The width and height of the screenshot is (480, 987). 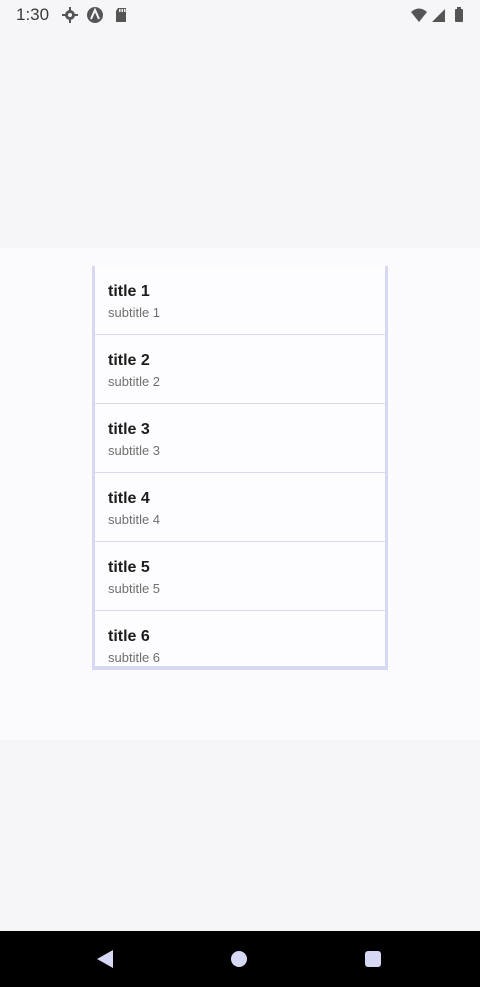 I want to click on back-icon, so click(x=105, y=959).